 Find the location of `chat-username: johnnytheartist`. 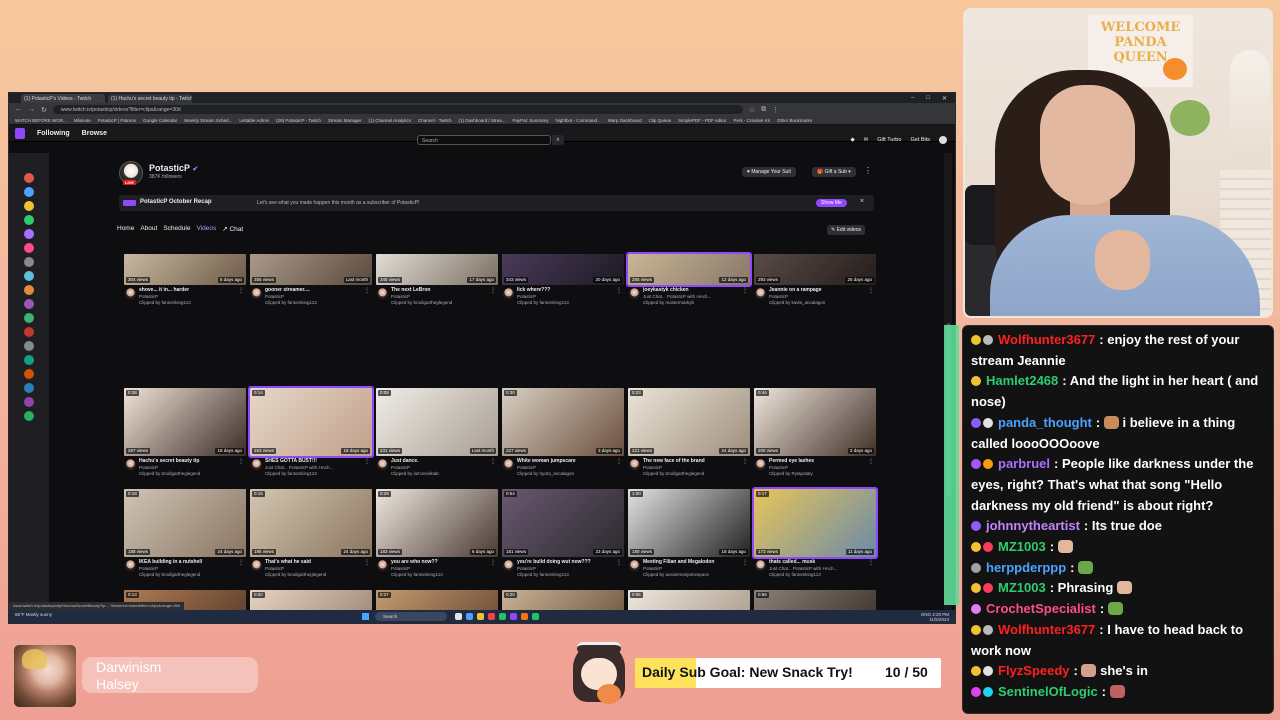

chat-username: johnnytheartist is located at coordinates (1033, 525).